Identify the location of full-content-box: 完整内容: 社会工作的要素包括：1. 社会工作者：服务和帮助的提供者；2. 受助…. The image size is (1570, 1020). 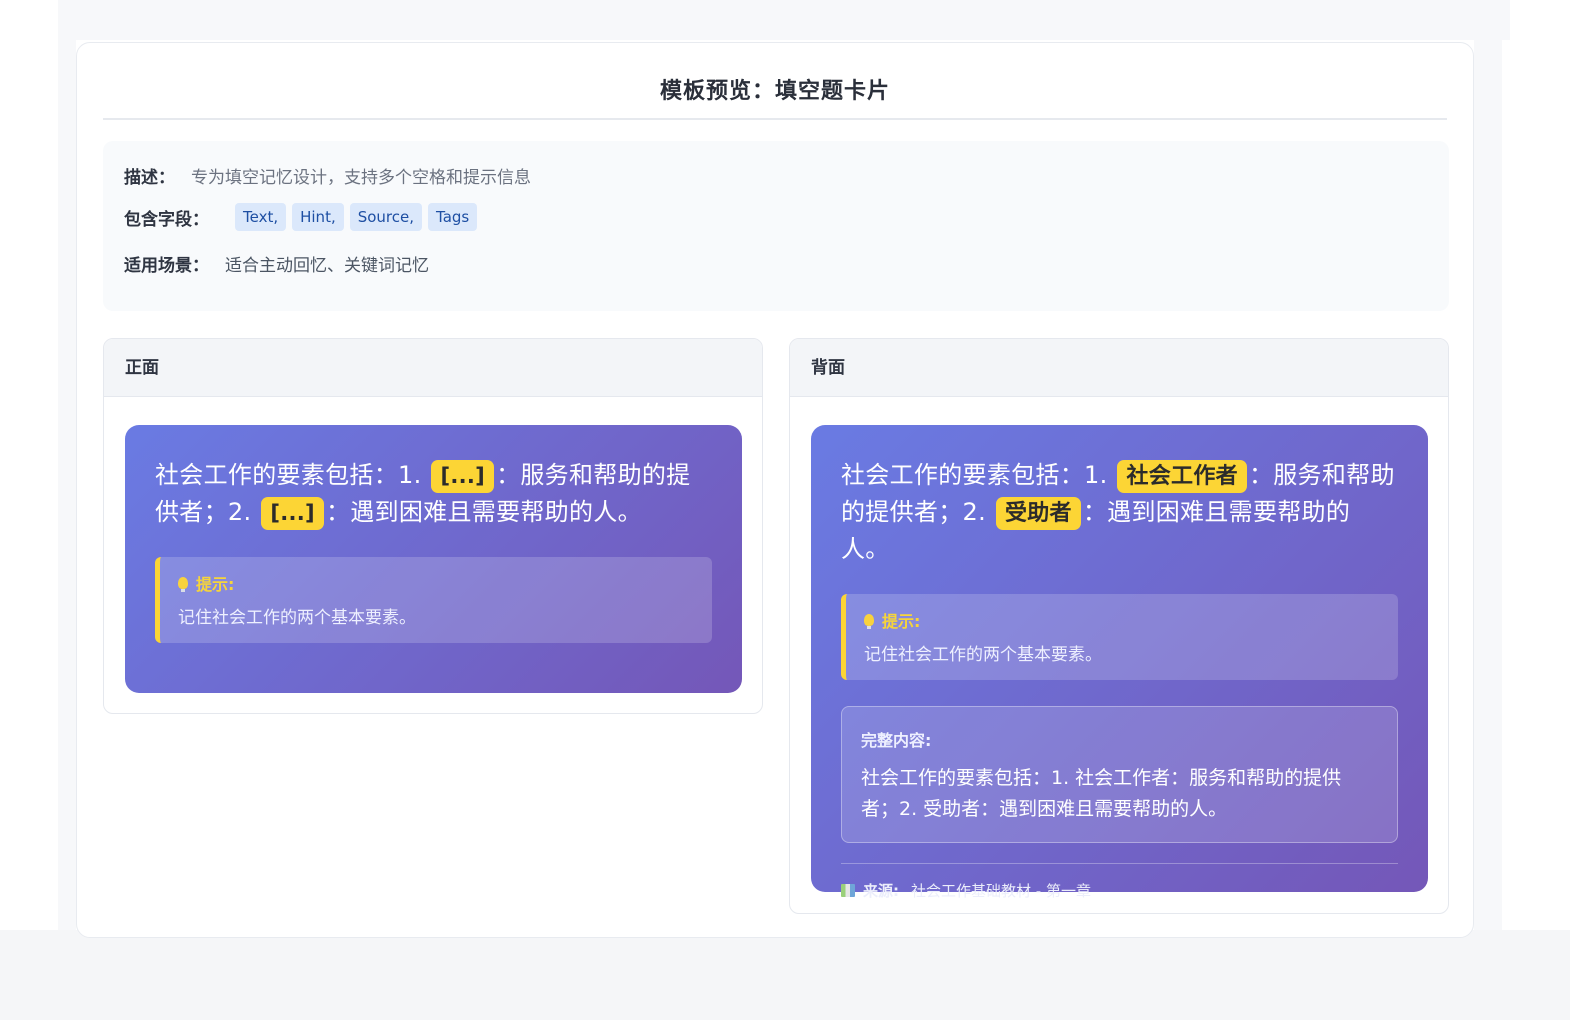
(1119, 774).